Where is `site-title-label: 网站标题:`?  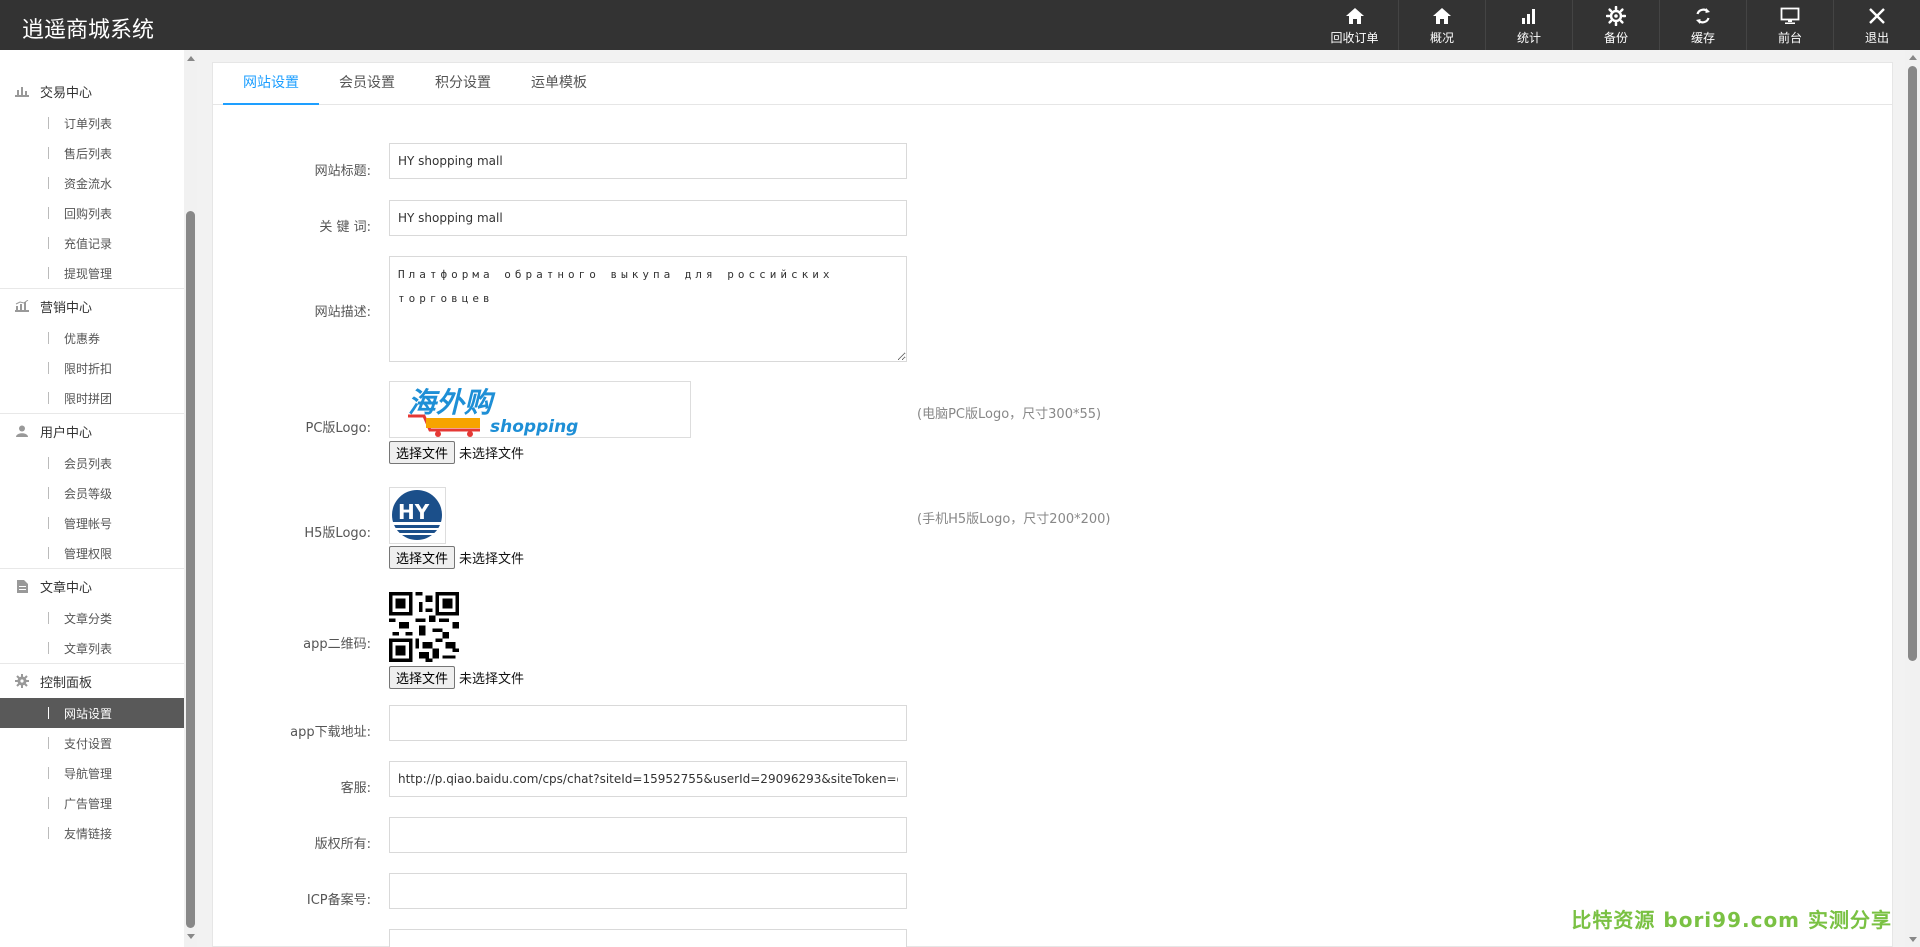 site-title-label: 网站标题: is located at coordinates (342, 171).